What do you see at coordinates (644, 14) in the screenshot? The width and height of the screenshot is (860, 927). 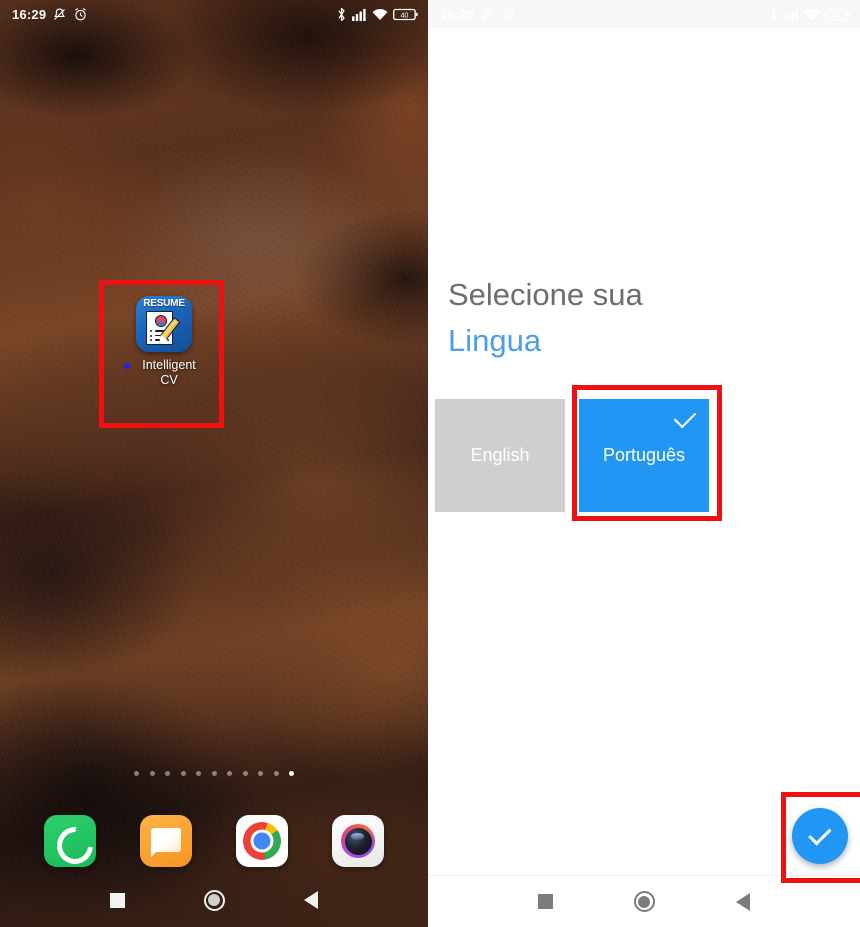 I see `status-bar-right: 16:29 40` at bounding box center [644, 14].